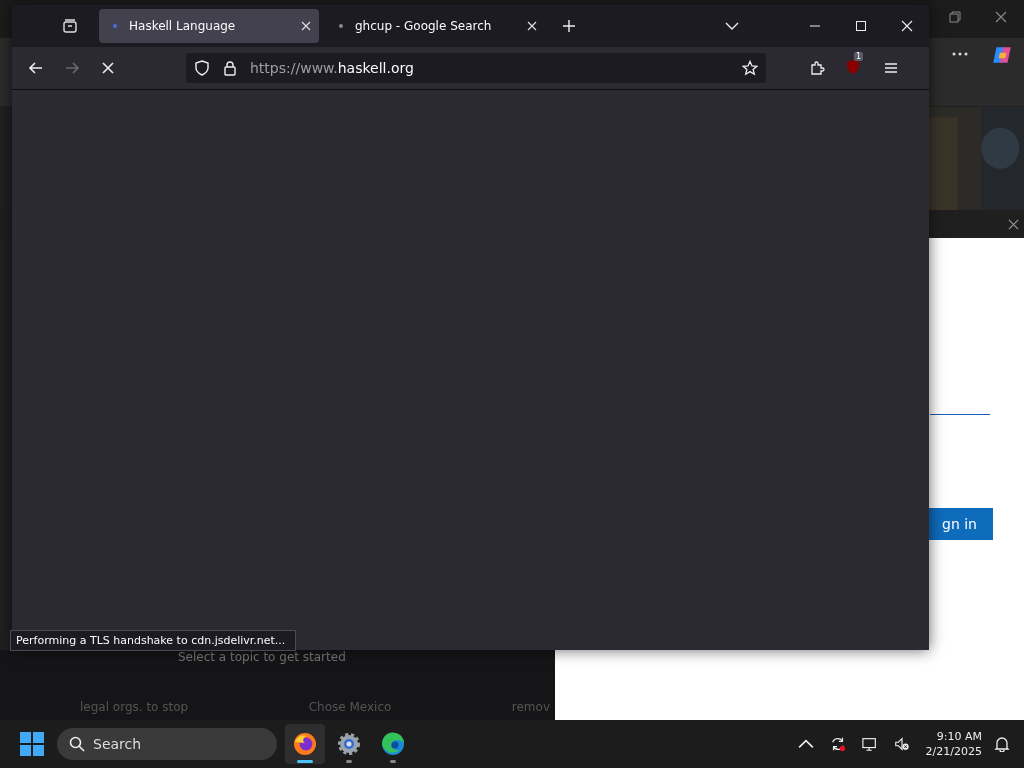  I want to click on address-bar: https://www.haskell.org, so click(476, 68).